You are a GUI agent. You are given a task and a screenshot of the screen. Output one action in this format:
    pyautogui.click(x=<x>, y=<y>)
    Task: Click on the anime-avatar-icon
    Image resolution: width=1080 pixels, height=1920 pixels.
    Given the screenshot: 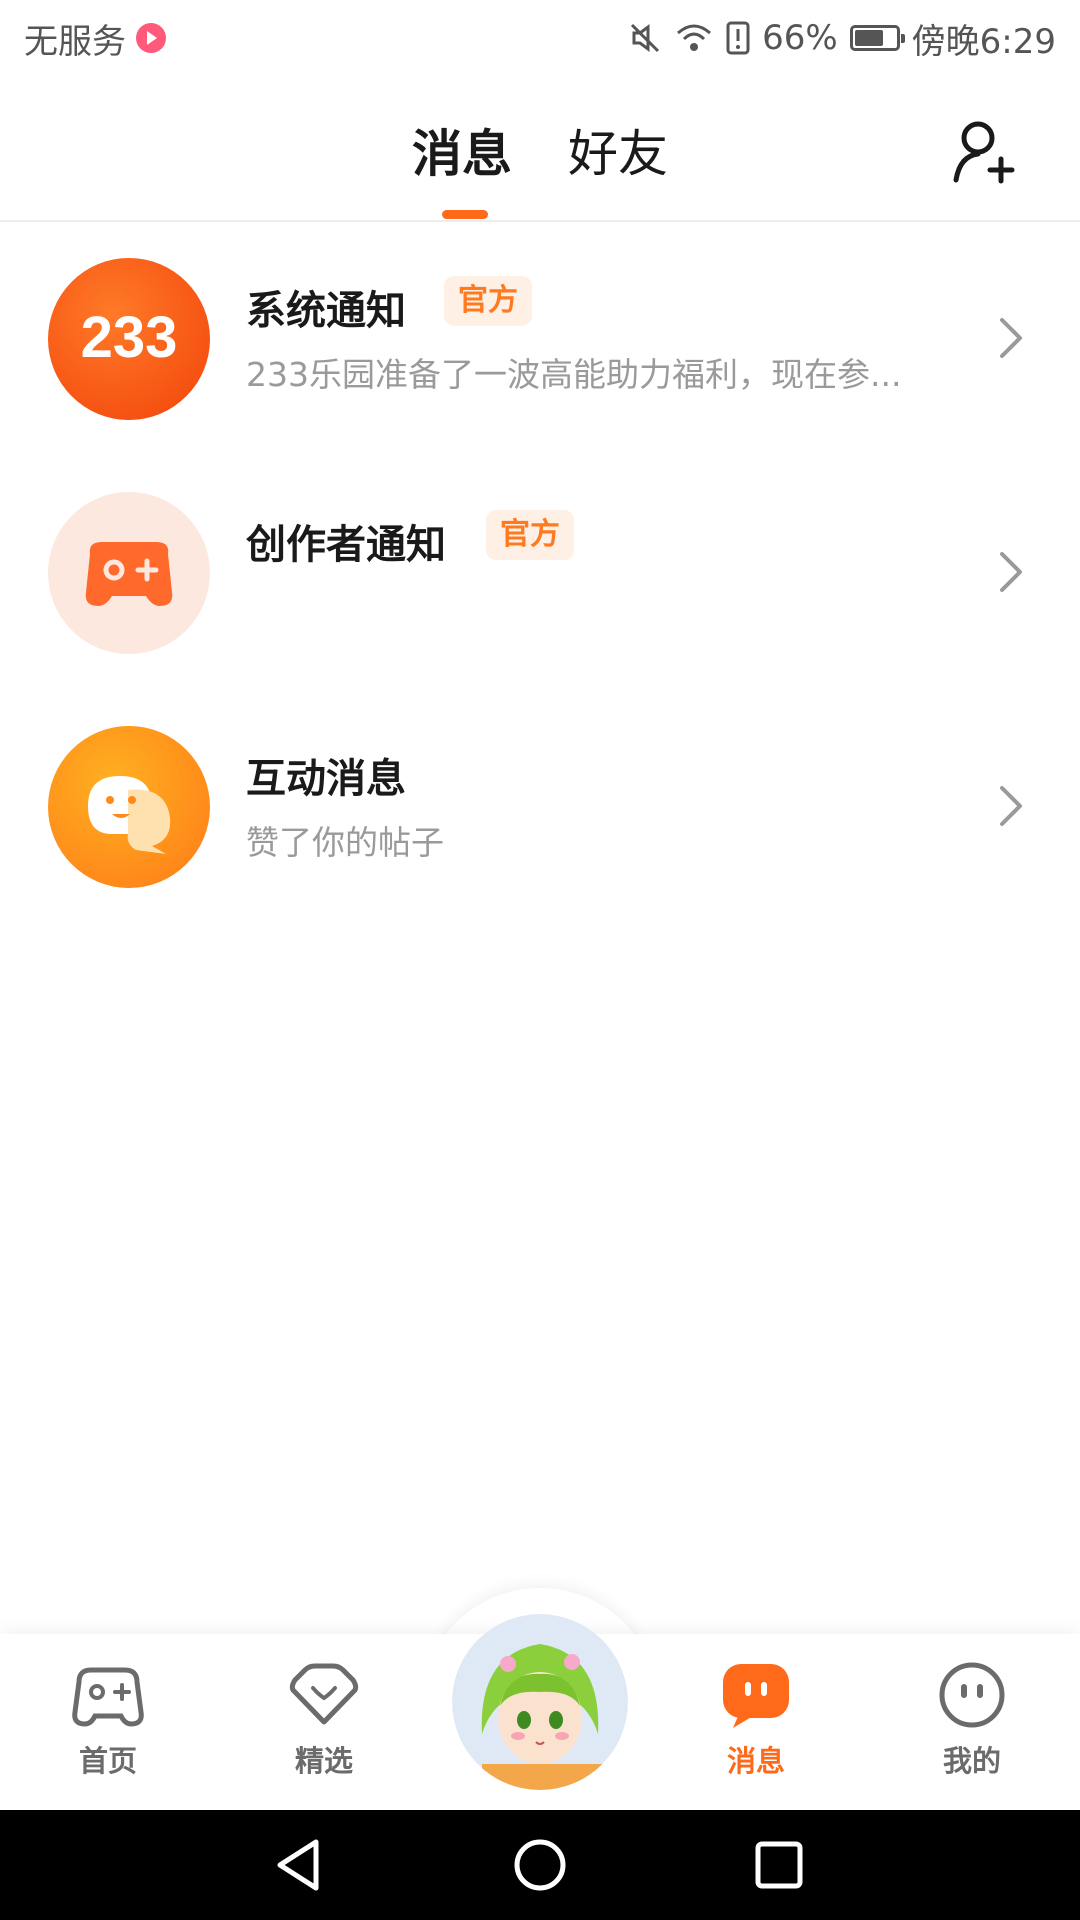 What is the action you would take?
    pyautogui.click(x=540, y=1702)
    